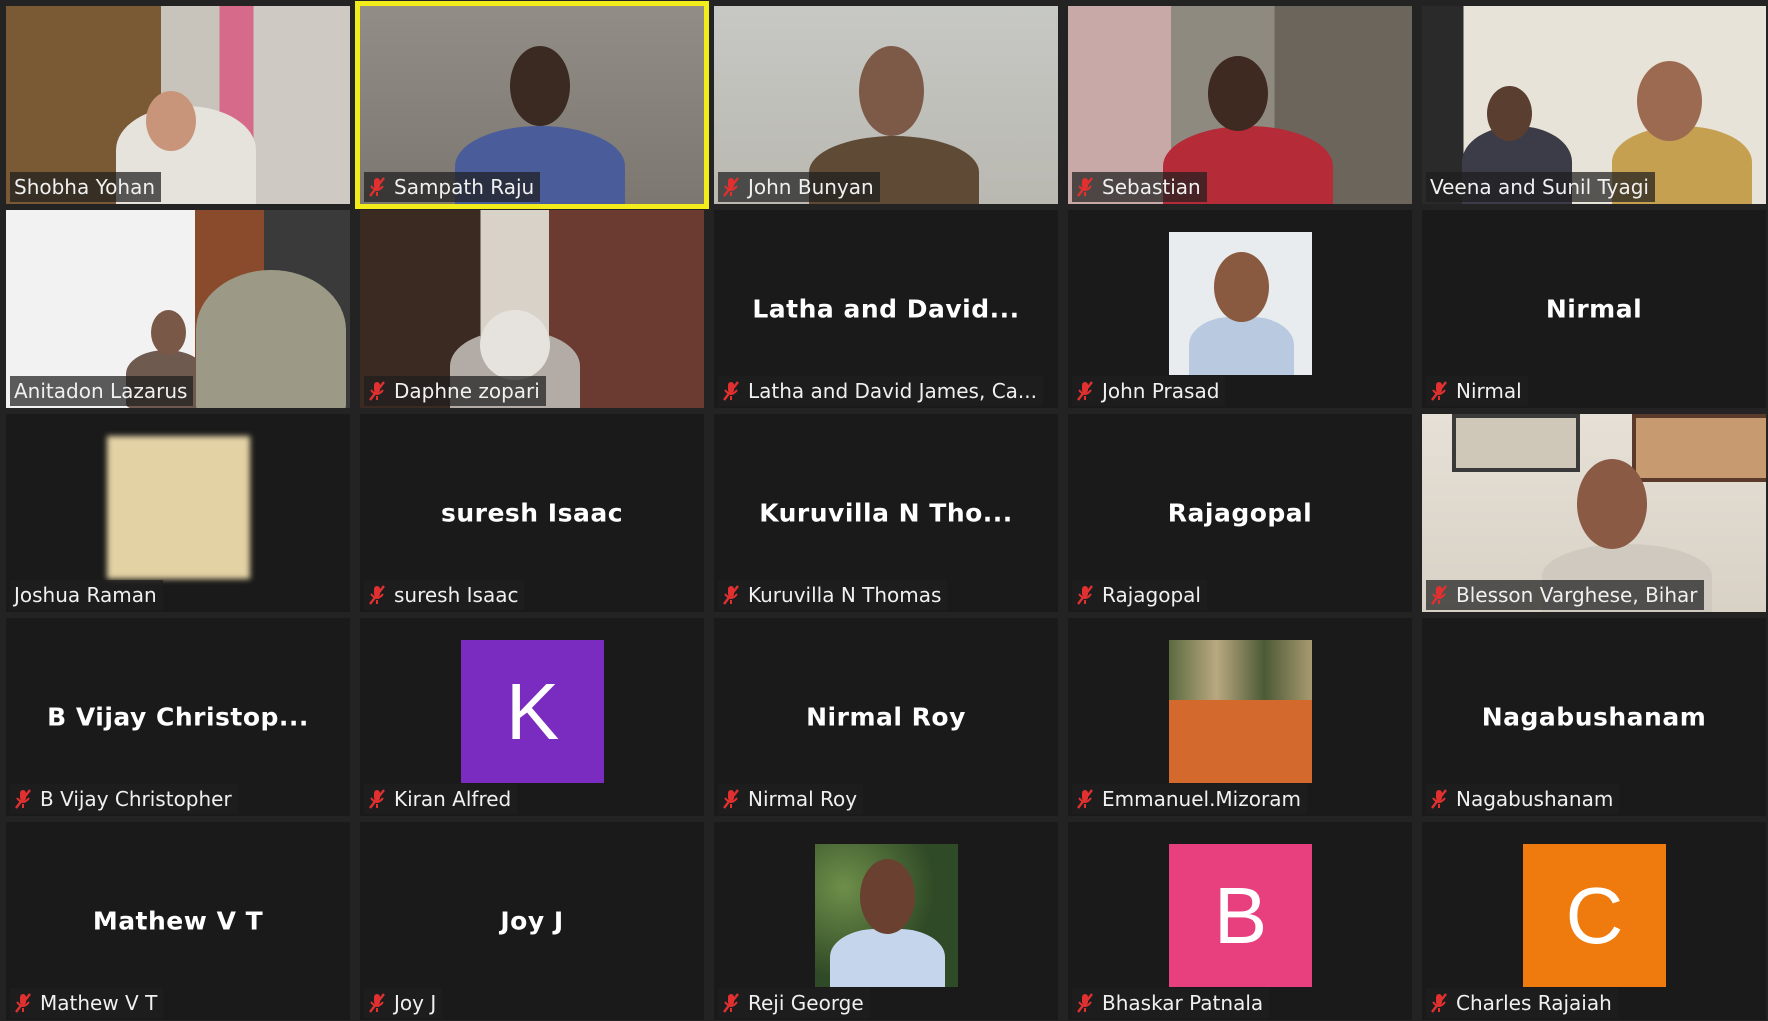 The image size is (1768, 1021). Describe the element at coordinates (1534, 1003) in the screenshot. I see `participant-name: Charles Rajaiah` at that location.